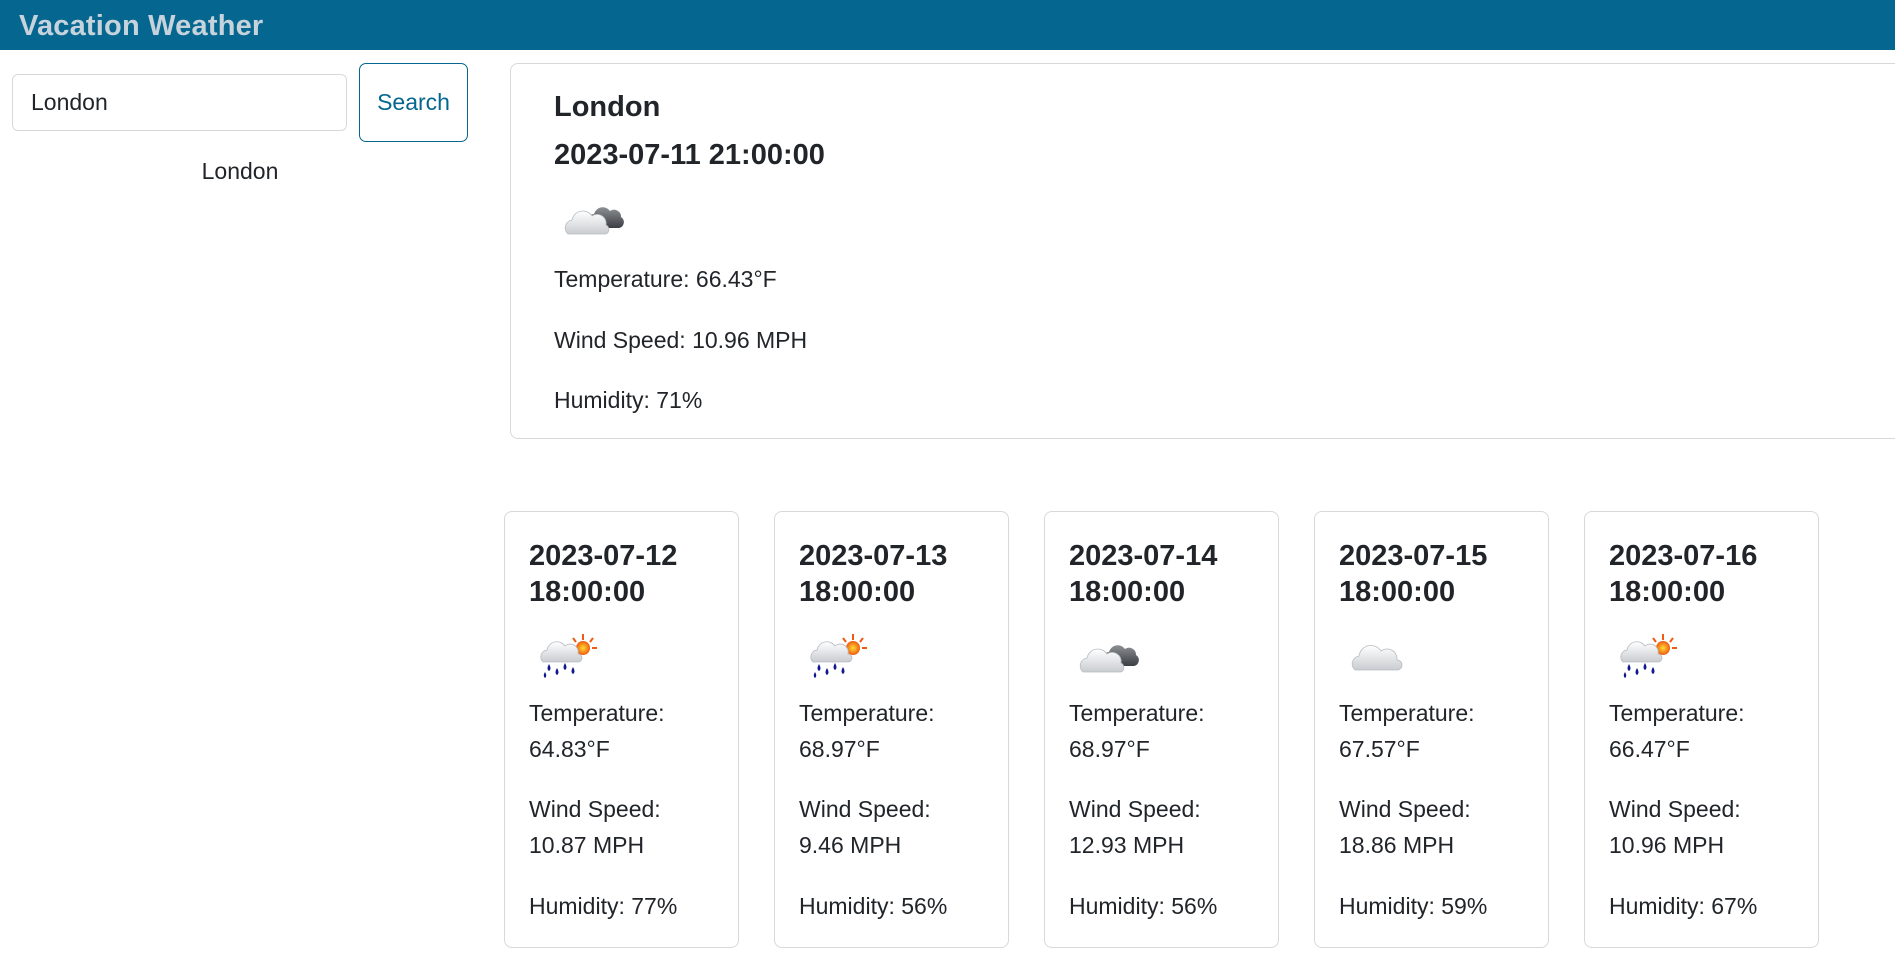  Describe the element at coordinates (681, 340) in the screenshot. I see `current-wind-speed: Wind Speed: 10.96 MPH` at that location.